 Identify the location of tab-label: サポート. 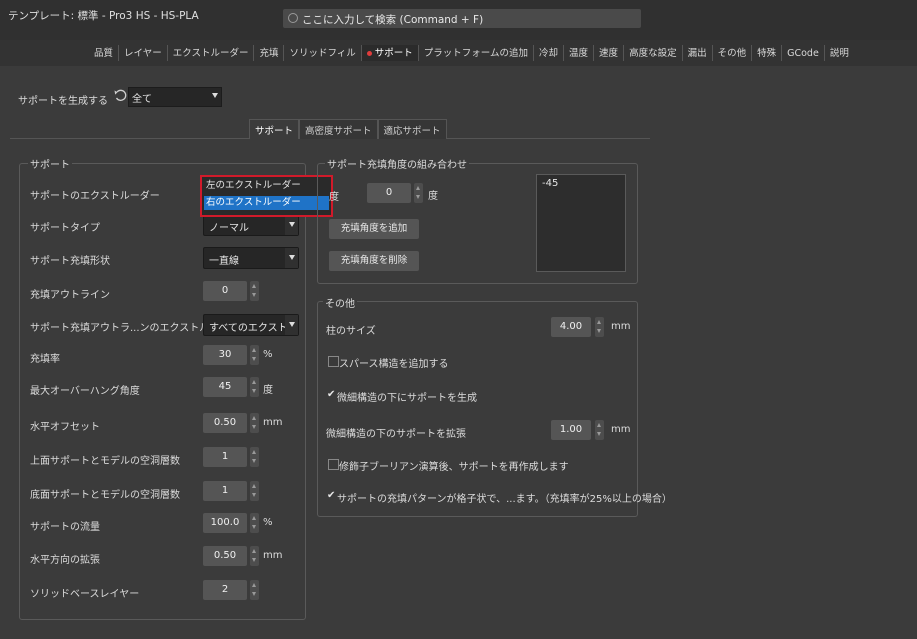
(393, 53).